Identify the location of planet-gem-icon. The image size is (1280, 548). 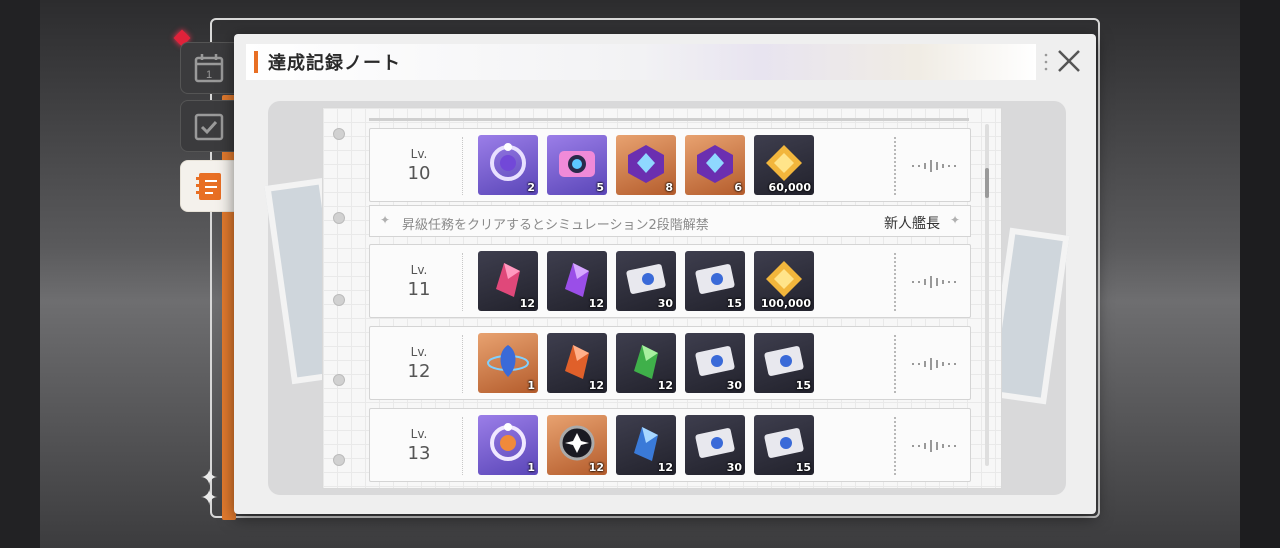
(508, 361).